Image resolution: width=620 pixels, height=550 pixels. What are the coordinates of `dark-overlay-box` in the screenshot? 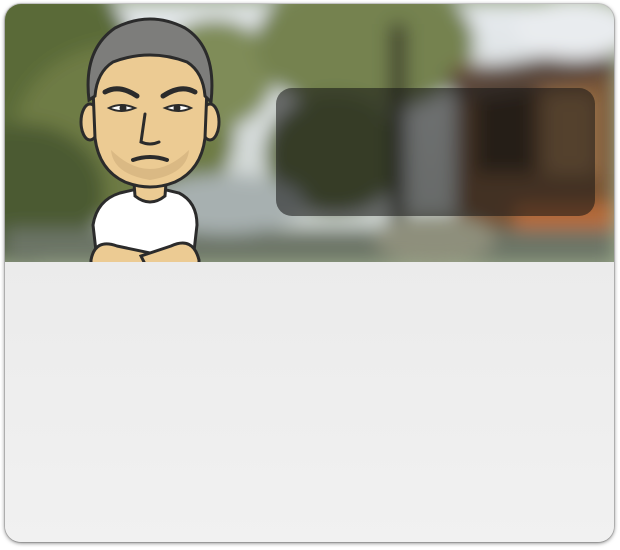 It's located at (435, 152).